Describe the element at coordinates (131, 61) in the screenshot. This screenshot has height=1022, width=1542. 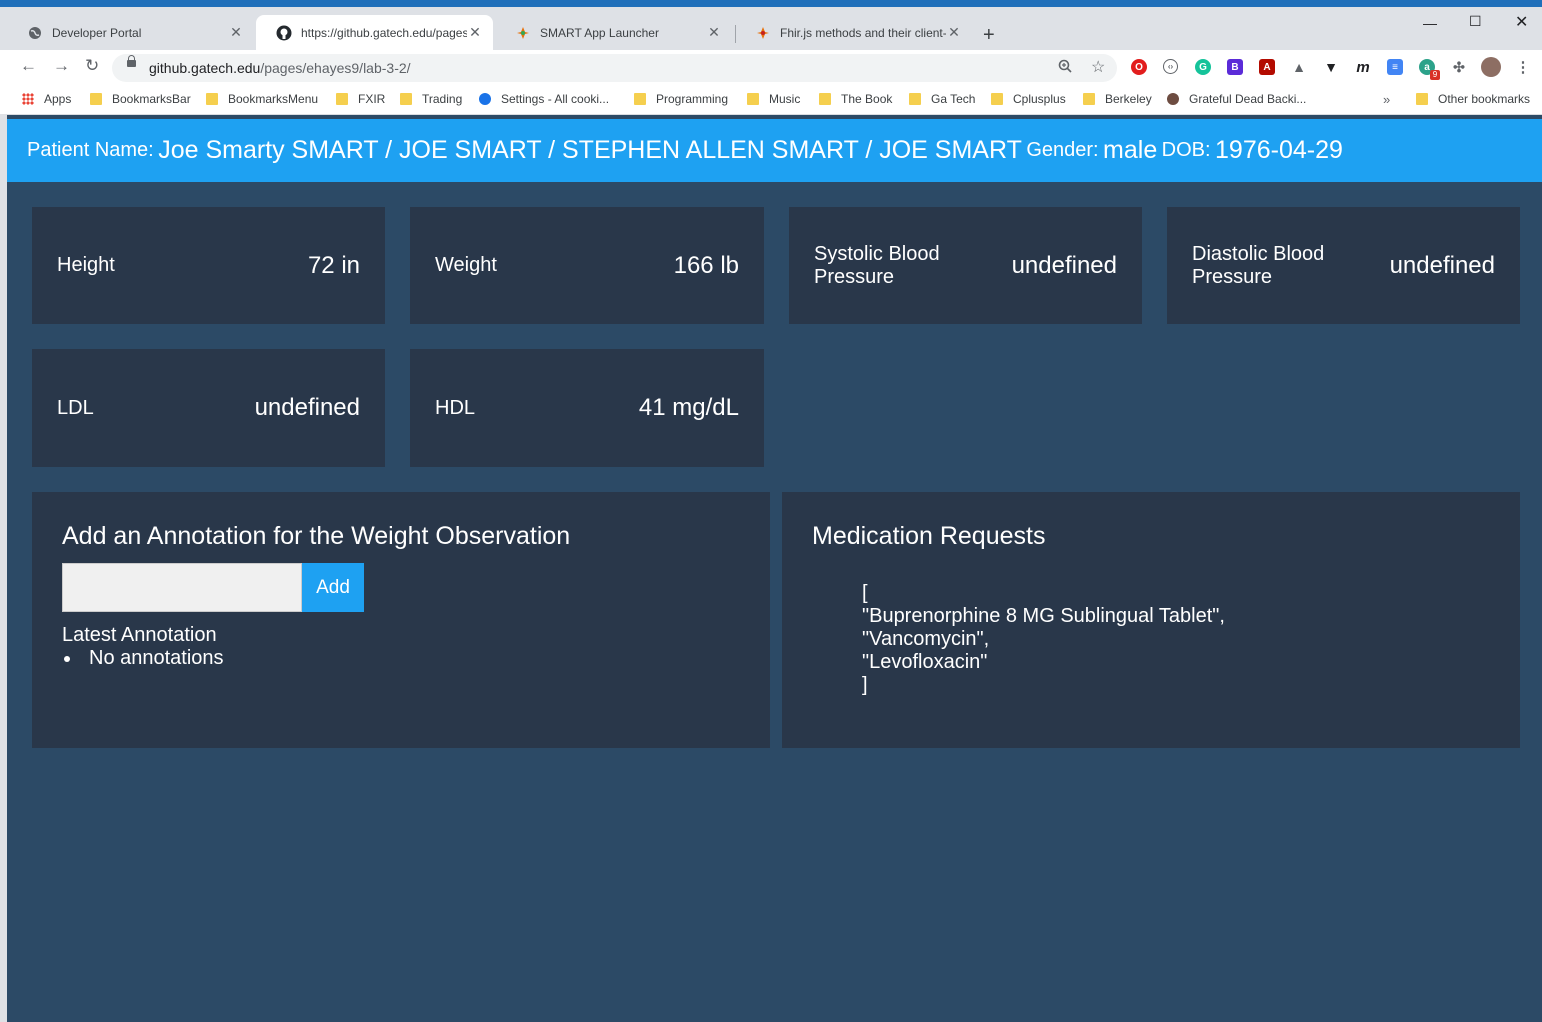
I see `lock-icon` at that location.